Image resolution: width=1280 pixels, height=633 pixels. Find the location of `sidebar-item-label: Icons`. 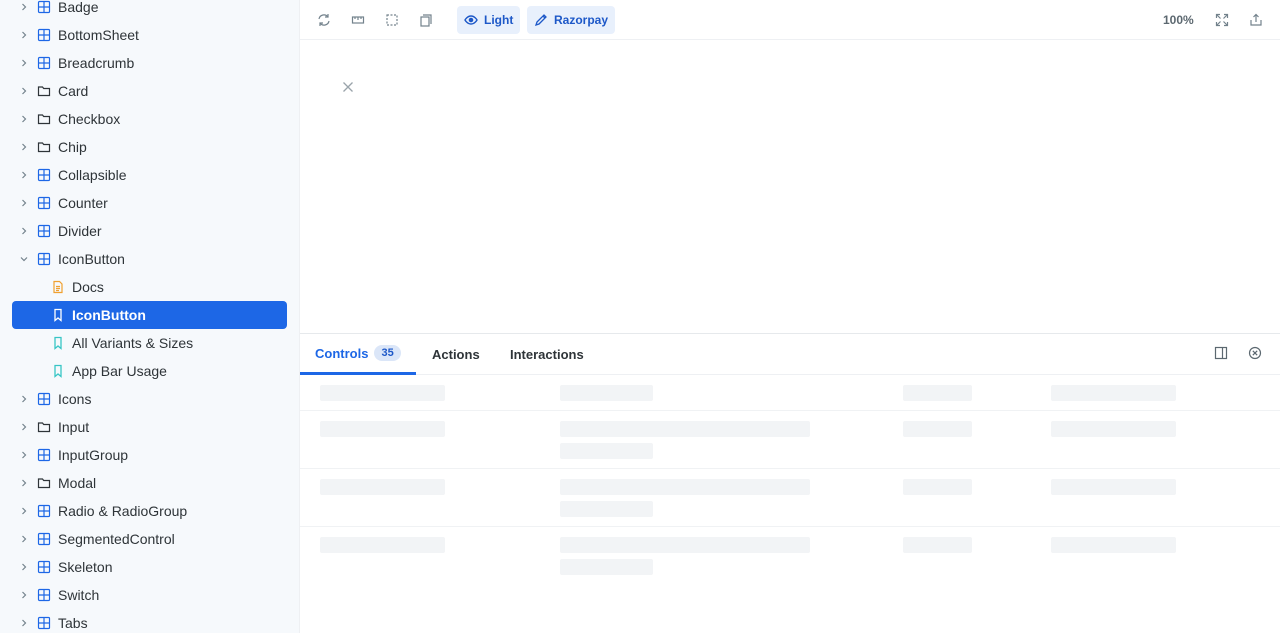

sidebar-item-label: Icons is located at coordinates (75, 399).